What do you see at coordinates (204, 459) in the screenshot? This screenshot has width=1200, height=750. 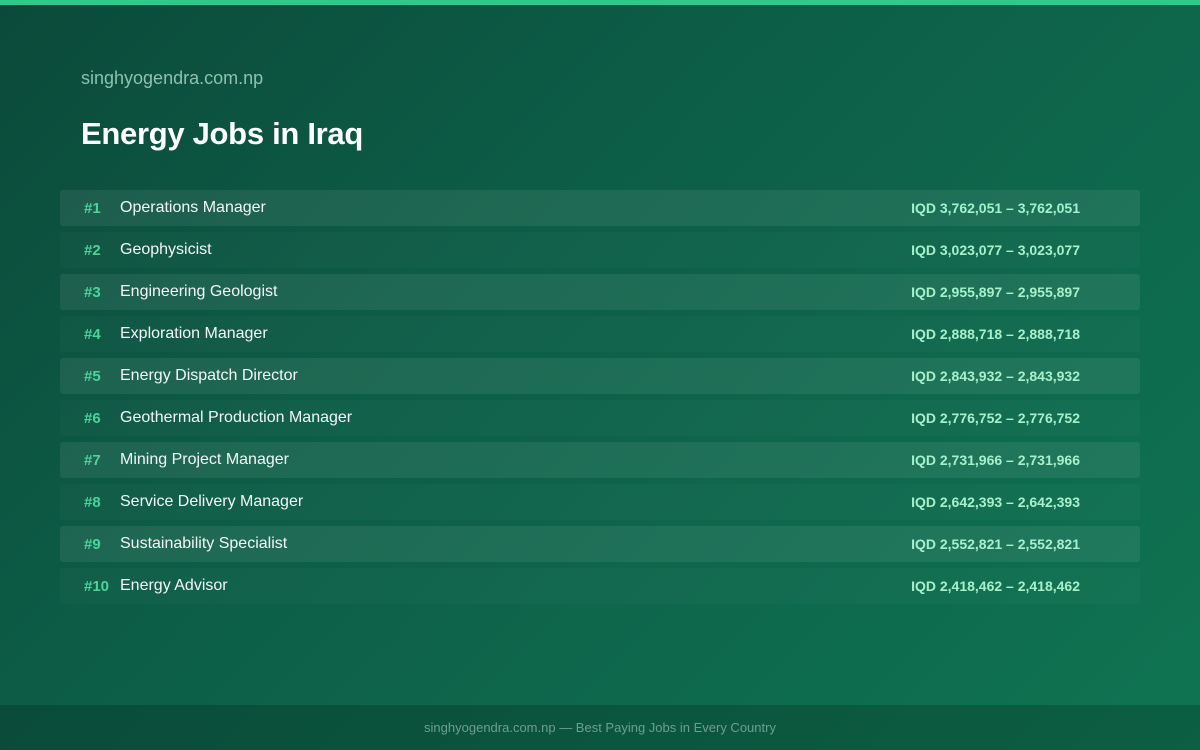 I see `job-title: Mining Project Manager` at bounding box center [204, 459].